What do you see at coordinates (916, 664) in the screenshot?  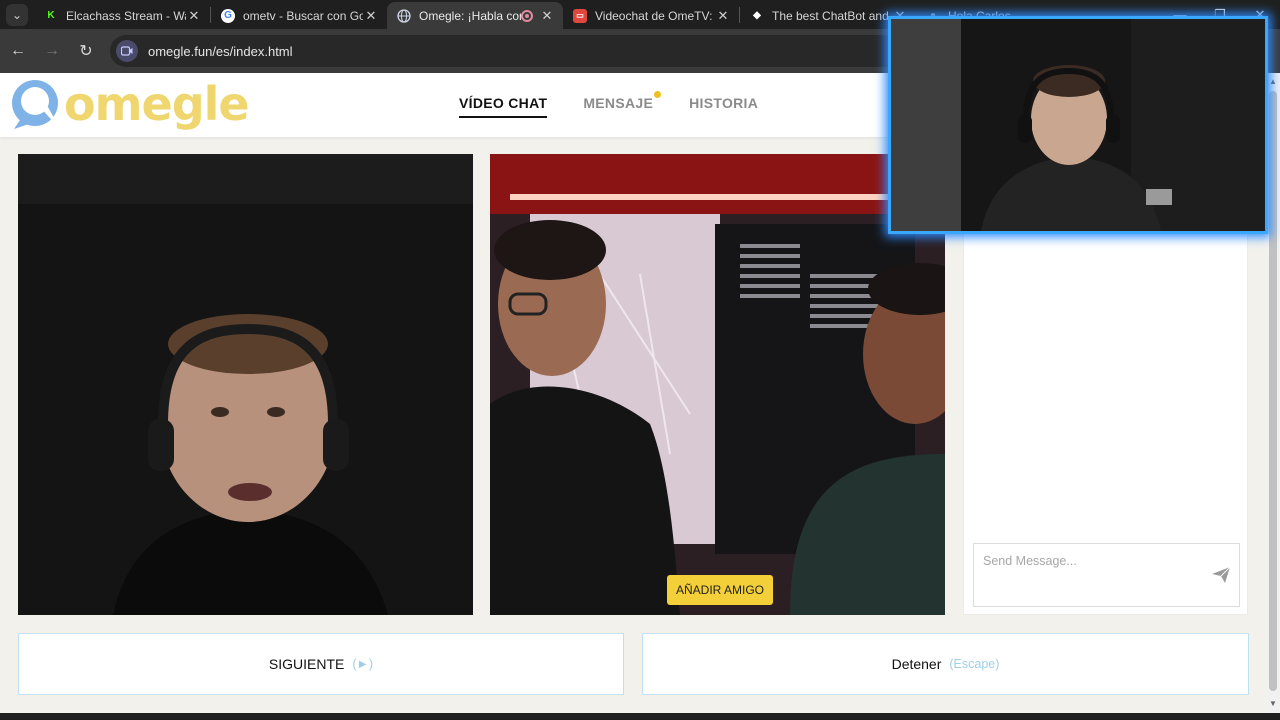 I see `stop-label: Detener` at bounding box center [916, 664].